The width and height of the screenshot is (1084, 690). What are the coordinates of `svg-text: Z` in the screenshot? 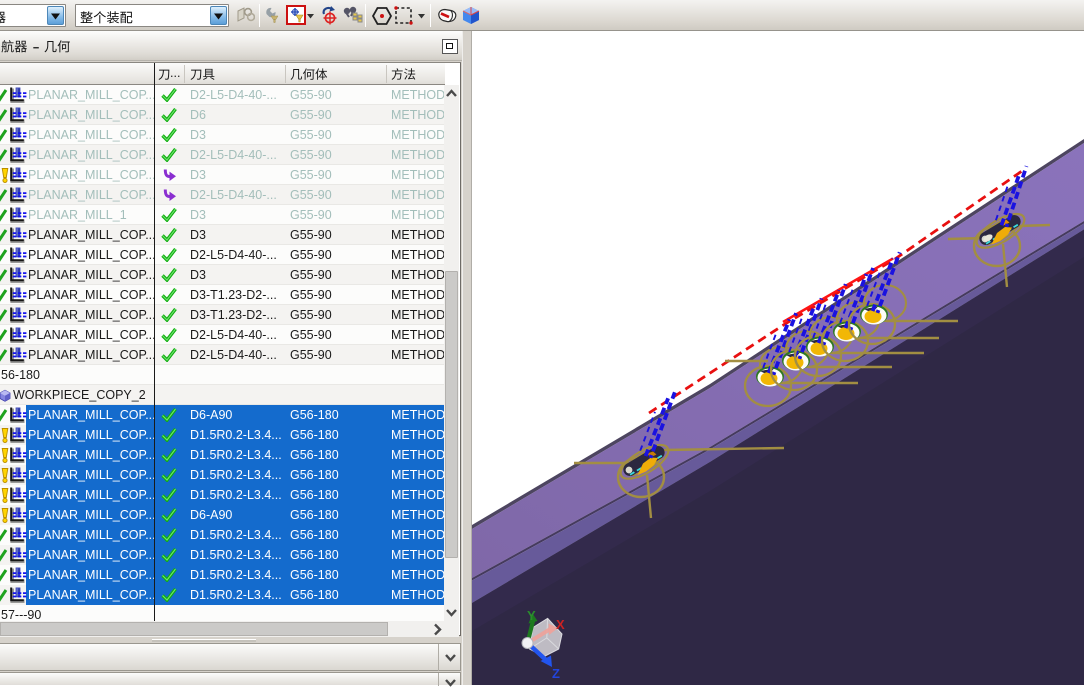 It's located at (556, 673).